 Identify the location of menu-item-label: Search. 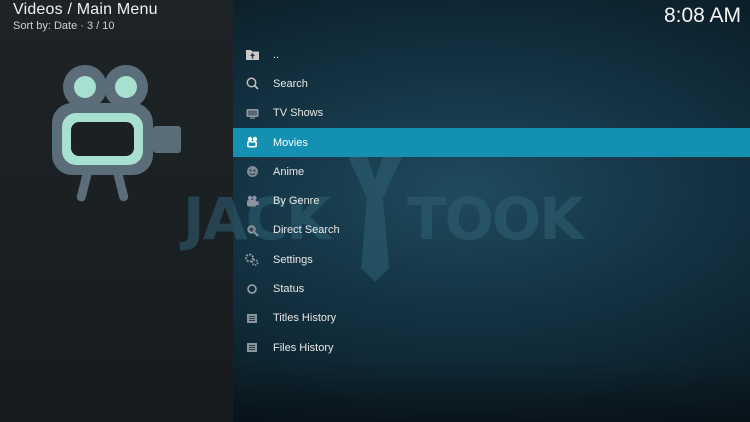
(290, 83).